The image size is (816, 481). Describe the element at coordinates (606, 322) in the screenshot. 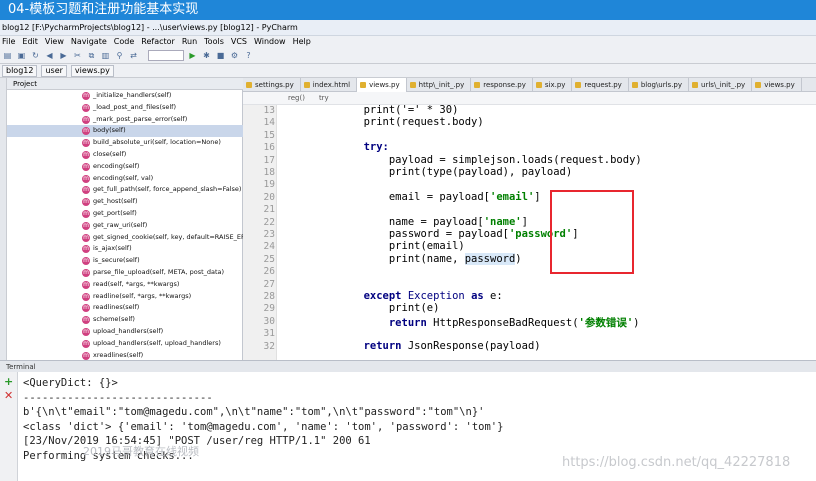

I see `code-token: '参数错误'` at that location.